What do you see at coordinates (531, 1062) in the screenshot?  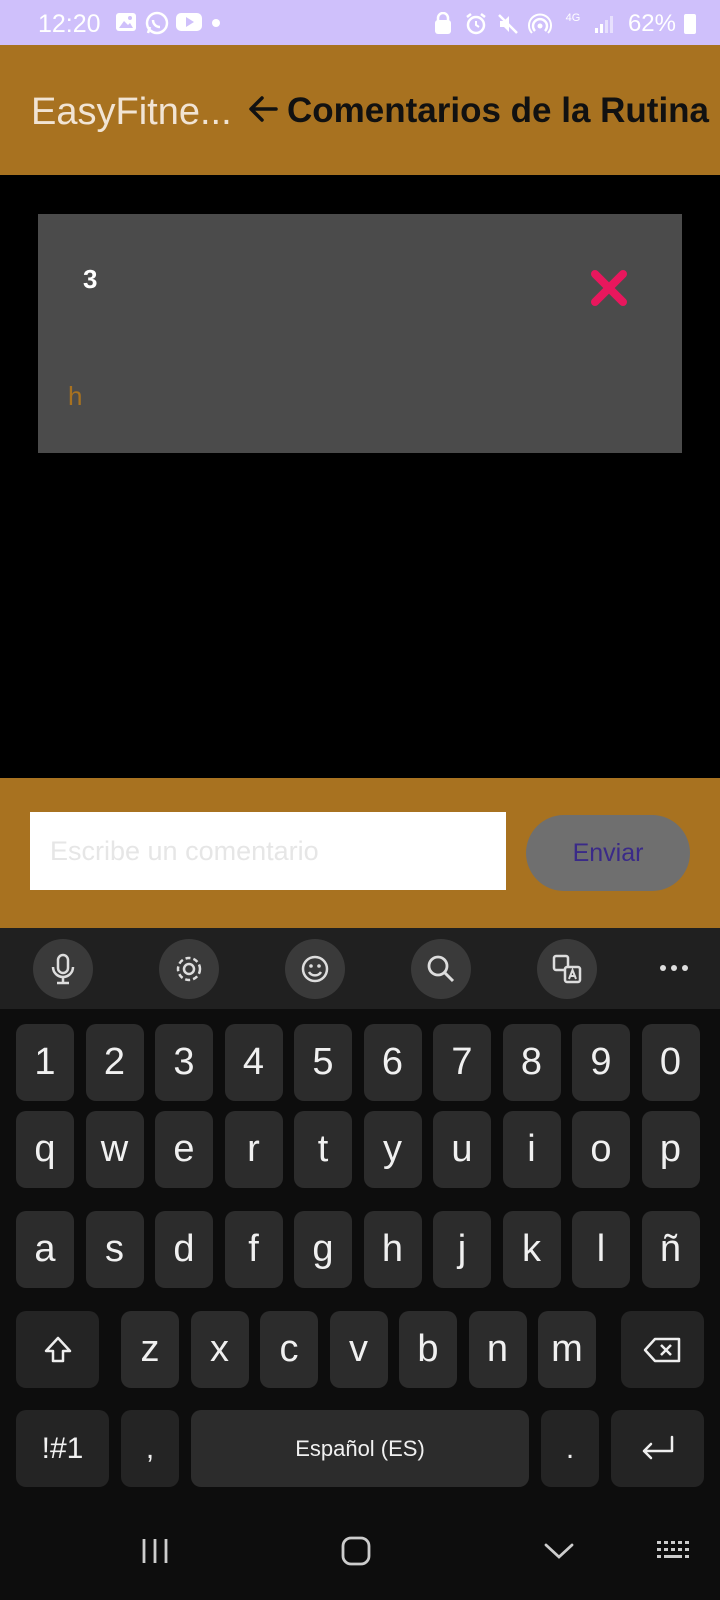 I see `number-key-8: 8` at bounding box center [531, 1062].